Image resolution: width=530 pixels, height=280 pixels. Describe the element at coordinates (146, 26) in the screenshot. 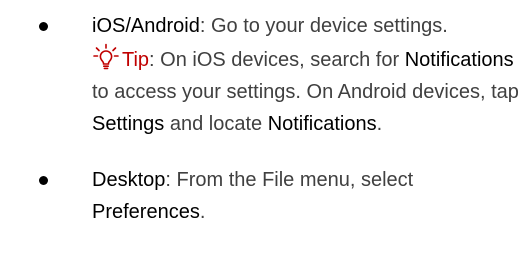

I see `platform-term: iOS/Android` at that location.